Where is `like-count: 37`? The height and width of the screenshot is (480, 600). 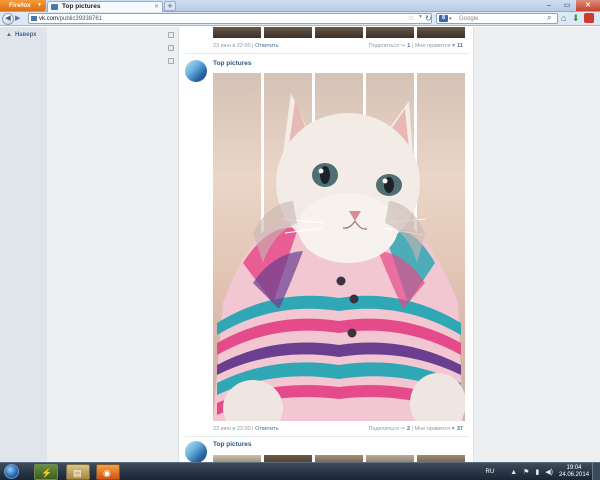 like-count: 37 is located at coordinates (459, 429).